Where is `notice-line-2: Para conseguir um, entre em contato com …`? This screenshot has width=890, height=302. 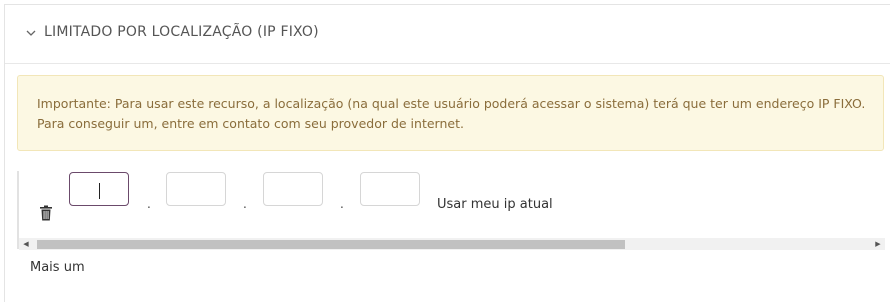
notice-line-2: Para conseguir um, entre em contato com … is located at coordinates (250, 123).